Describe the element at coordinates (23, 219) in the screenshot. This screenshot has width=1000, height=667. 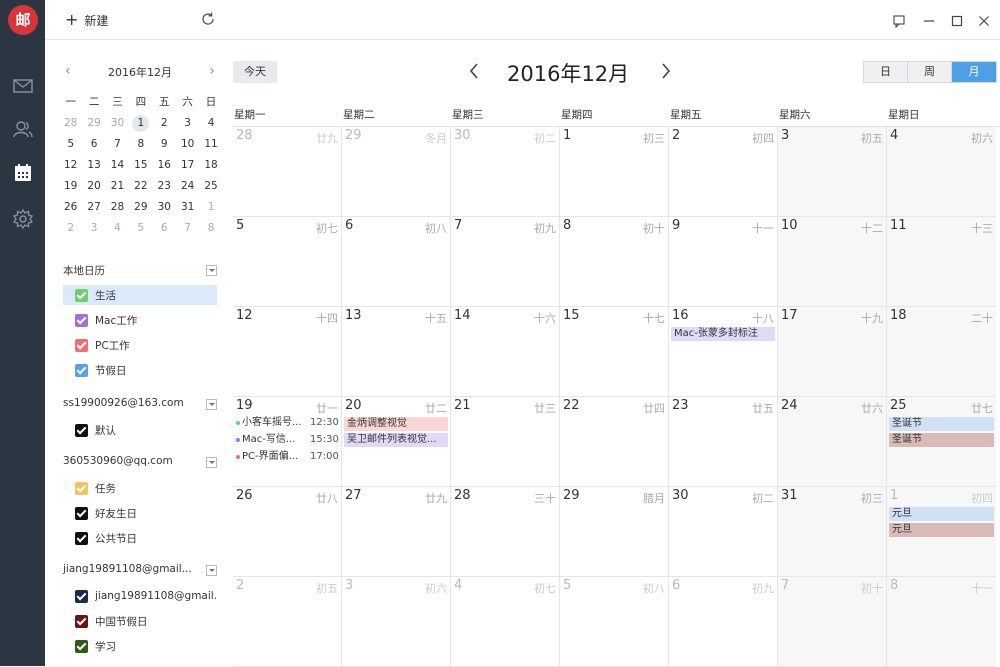
I see `settings-icon` at that location.